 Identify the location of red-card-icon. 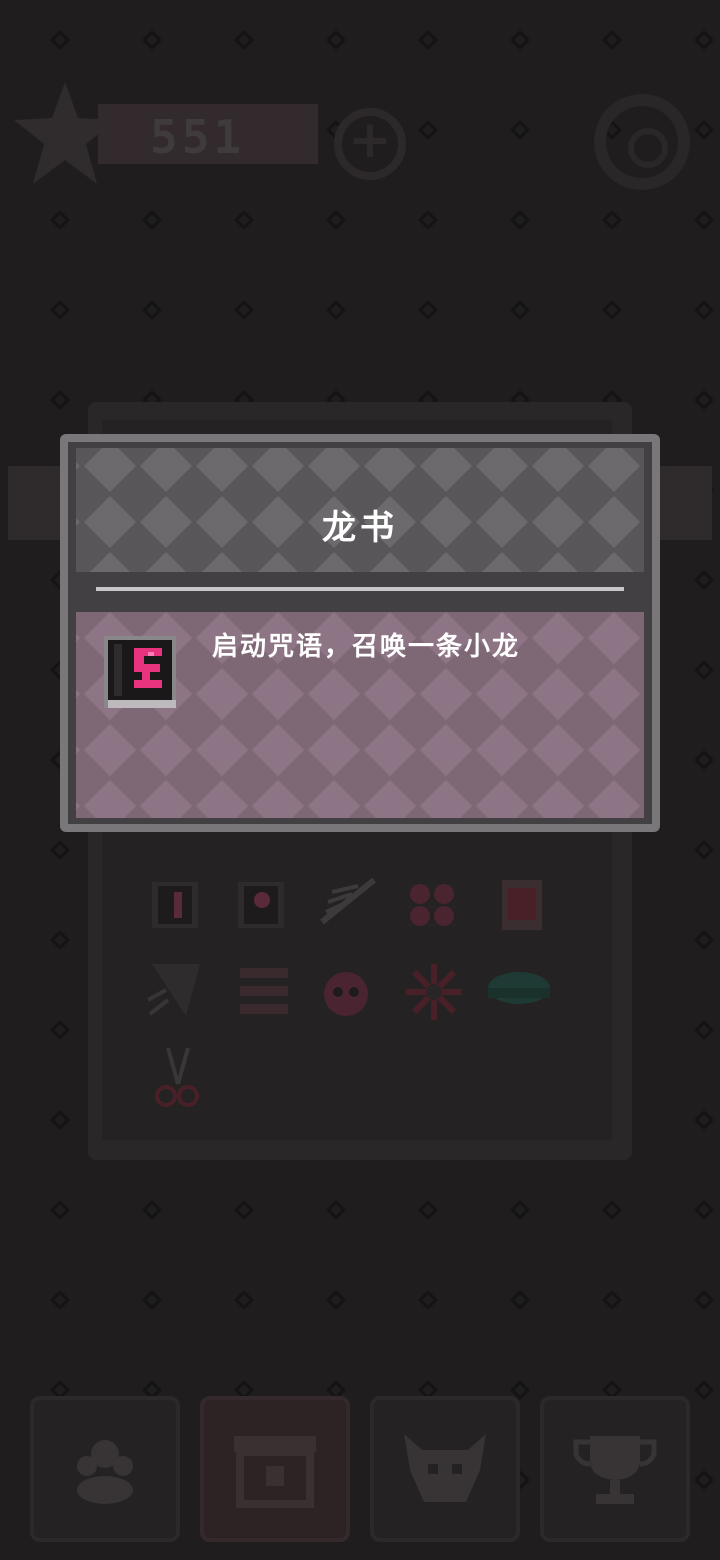
(522, 904).